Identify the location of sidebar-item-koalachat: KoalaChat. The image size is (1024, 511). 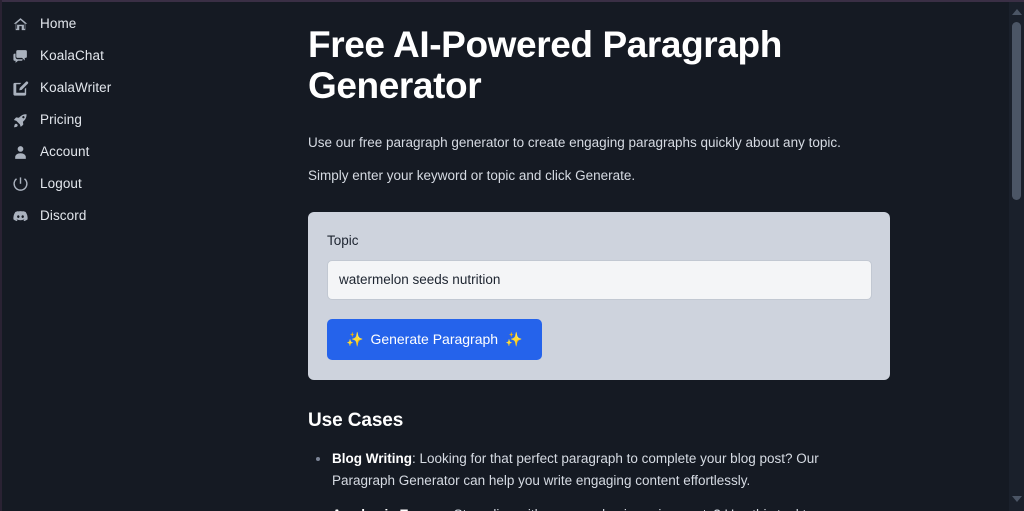
(141, 56).